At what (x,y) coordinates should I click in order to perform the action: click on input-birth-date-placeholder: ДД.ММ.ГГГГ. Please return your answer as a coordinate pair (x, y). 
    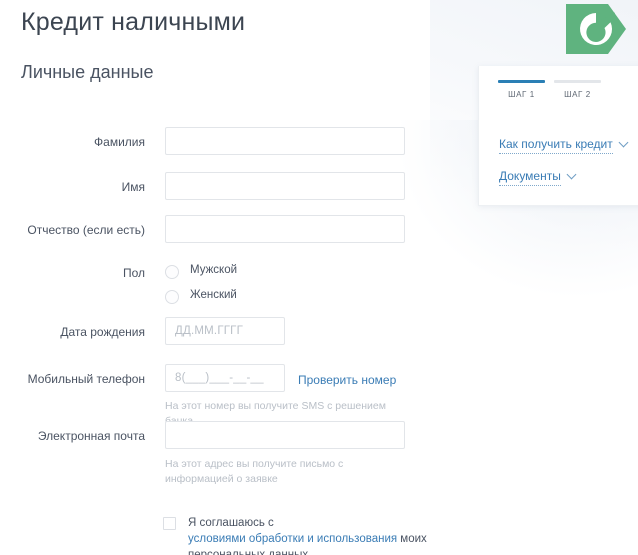
    Looking at the image, I should click on (209, 331).